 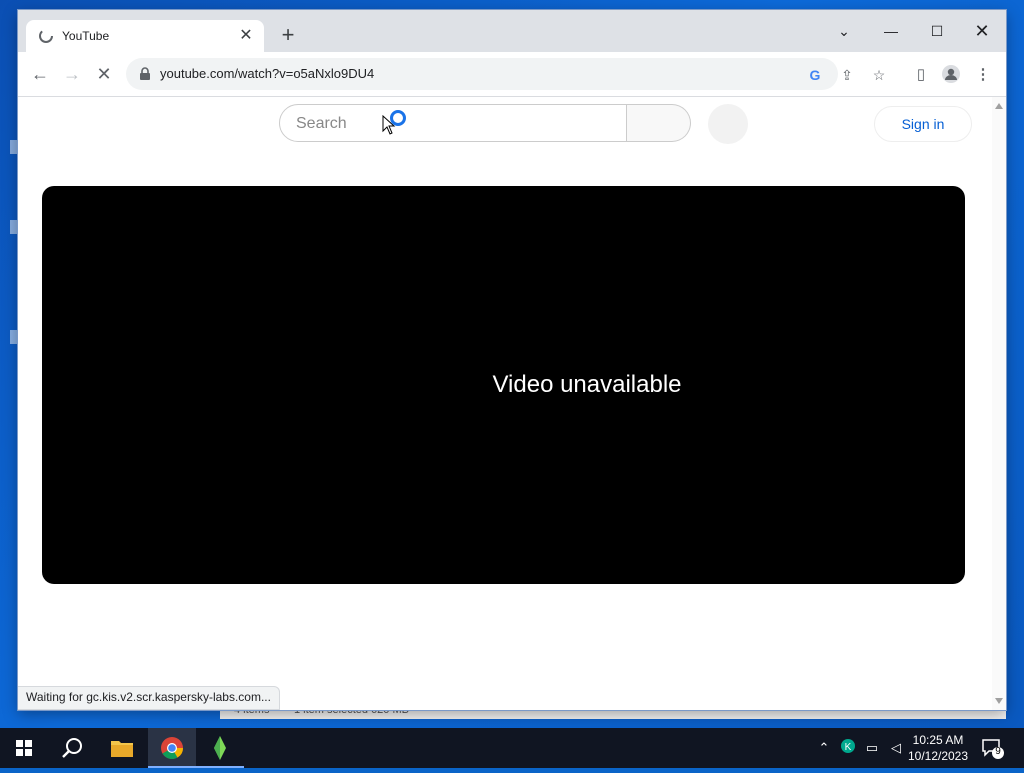 I want to click on notification-count: 9, so click(x=998, y=751).